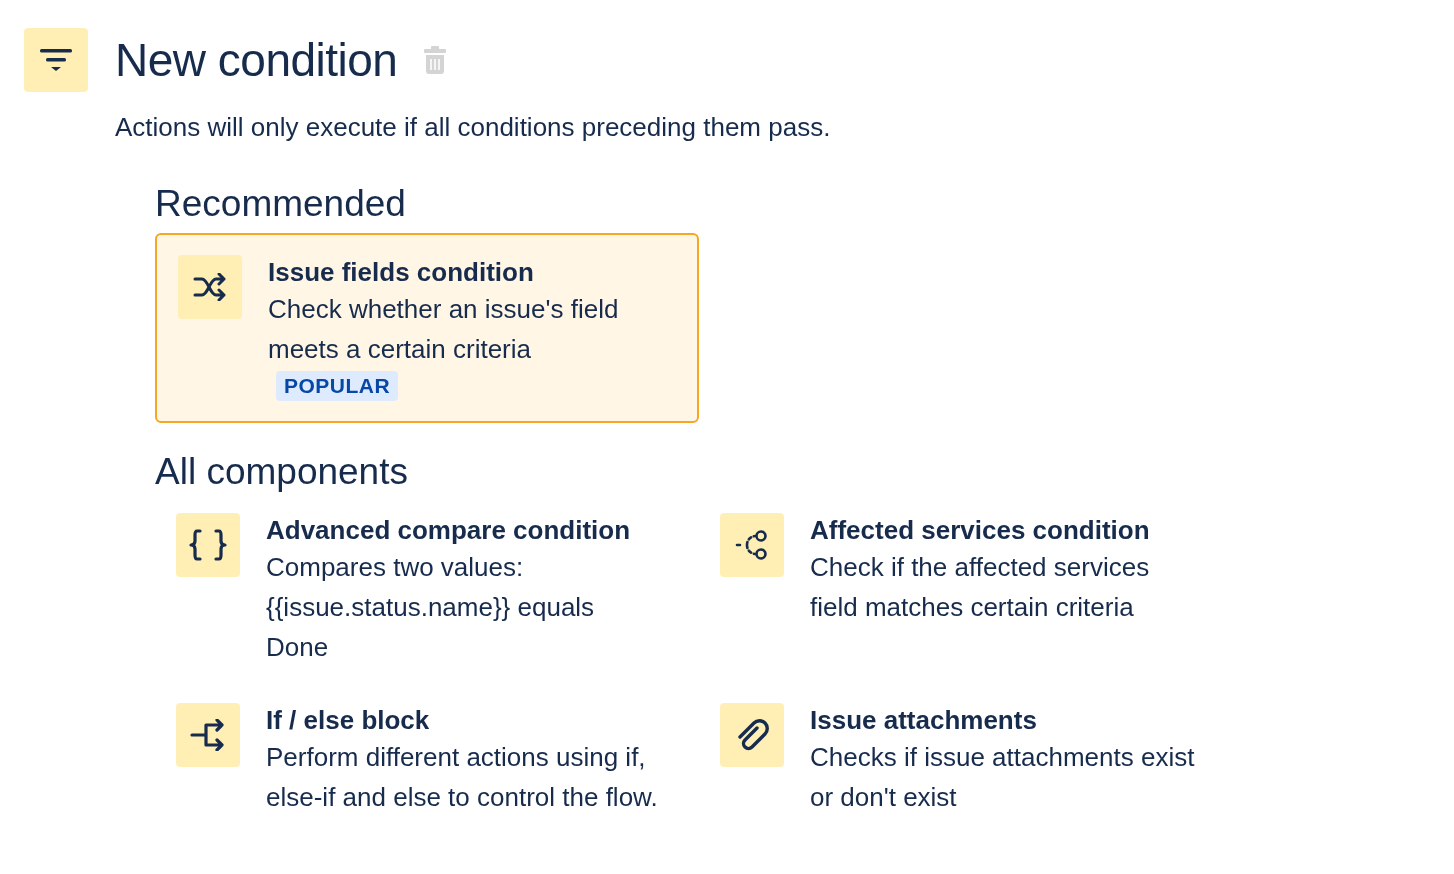  I want to click on trash-icon, so click(435, 60).